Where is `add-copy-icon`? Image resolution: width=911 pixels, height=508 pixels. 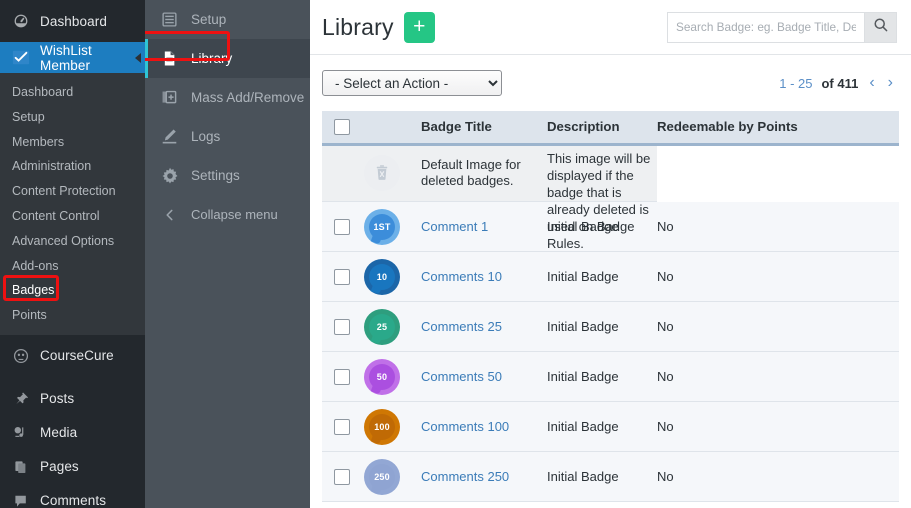 add-copy-icon is located at coordinates (169, 97).